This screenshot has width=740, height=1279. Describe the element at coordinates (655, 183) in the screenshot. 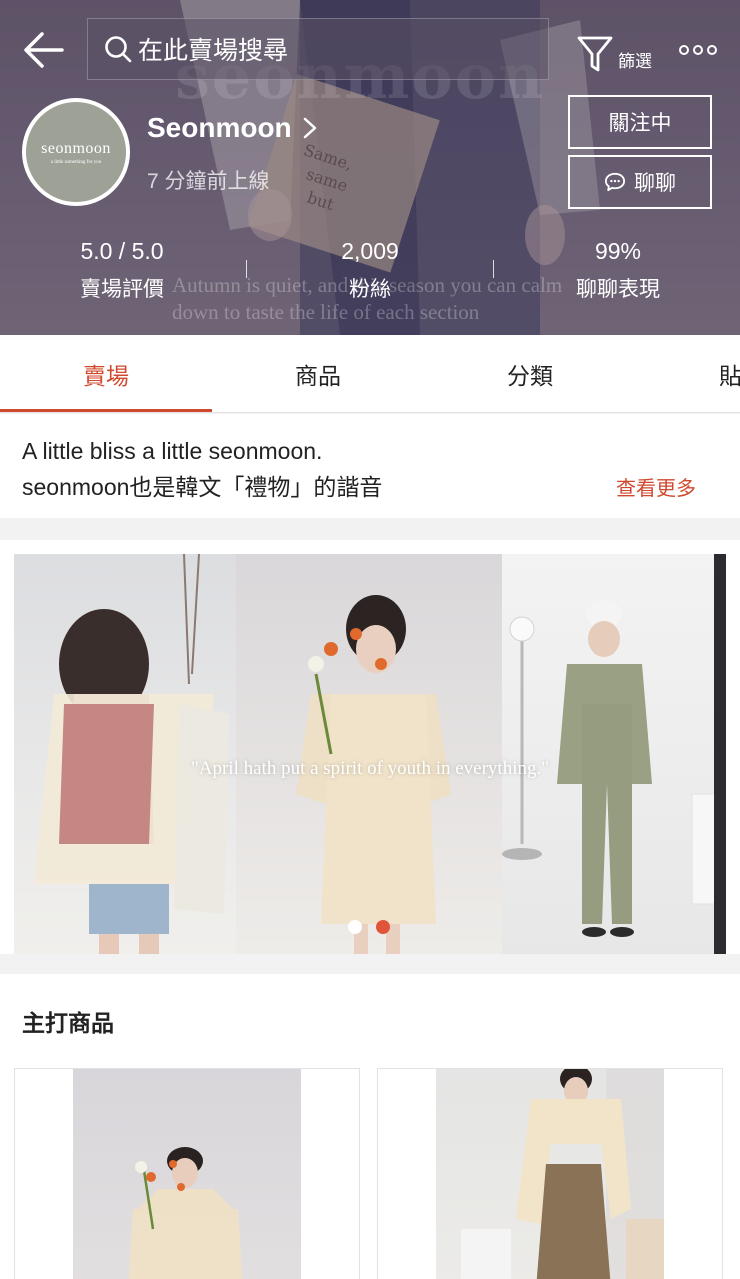

I see `chat-button-label: 聊聊` at that location.